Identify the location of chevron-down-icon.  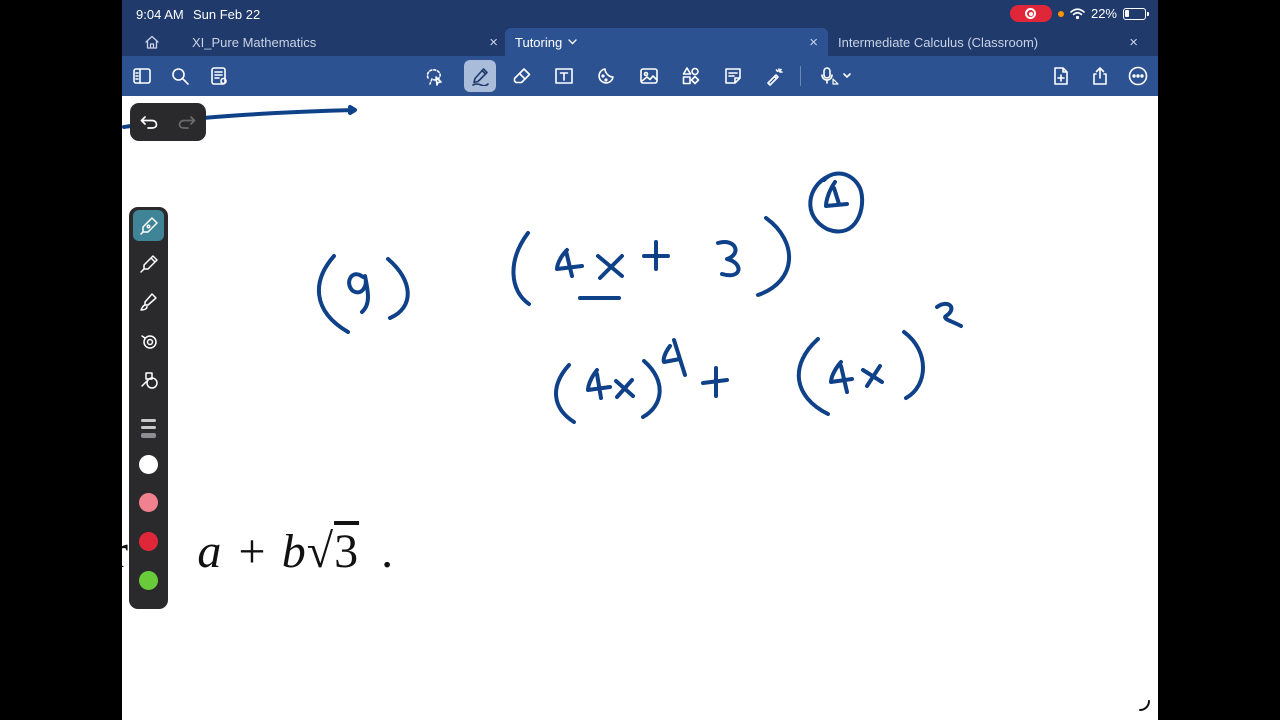
(572, 42).